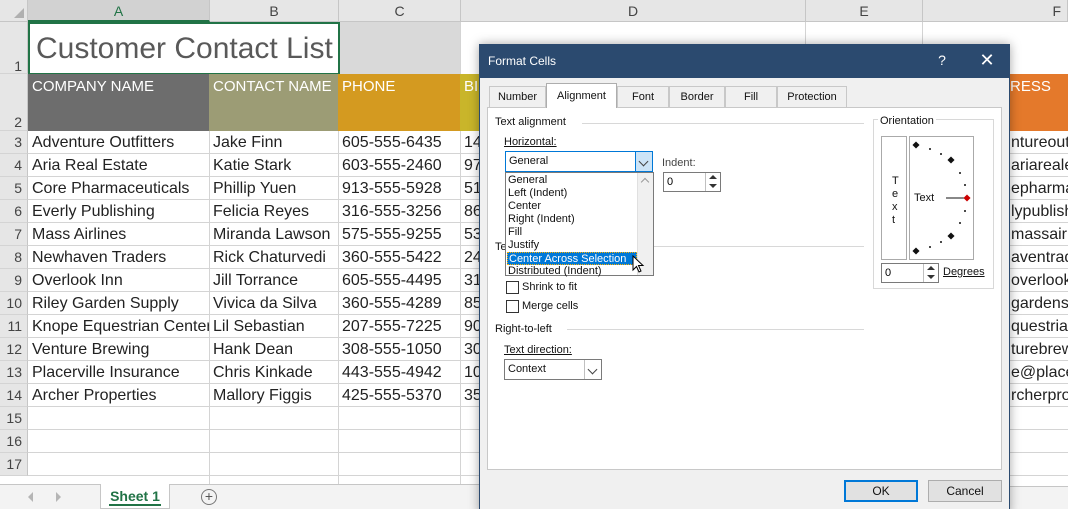 This screenshot has width=1068, height=509. Describe the element at coordinates (572, 219) in the screenshot. I see `option-right-indent: Right (Indent)` at that location.